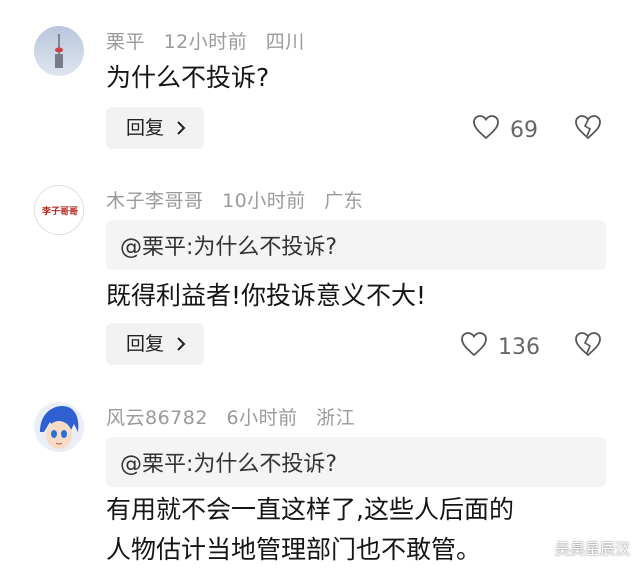  I want to click on comment-text: 为什么不投诉?, so click(187, 78).